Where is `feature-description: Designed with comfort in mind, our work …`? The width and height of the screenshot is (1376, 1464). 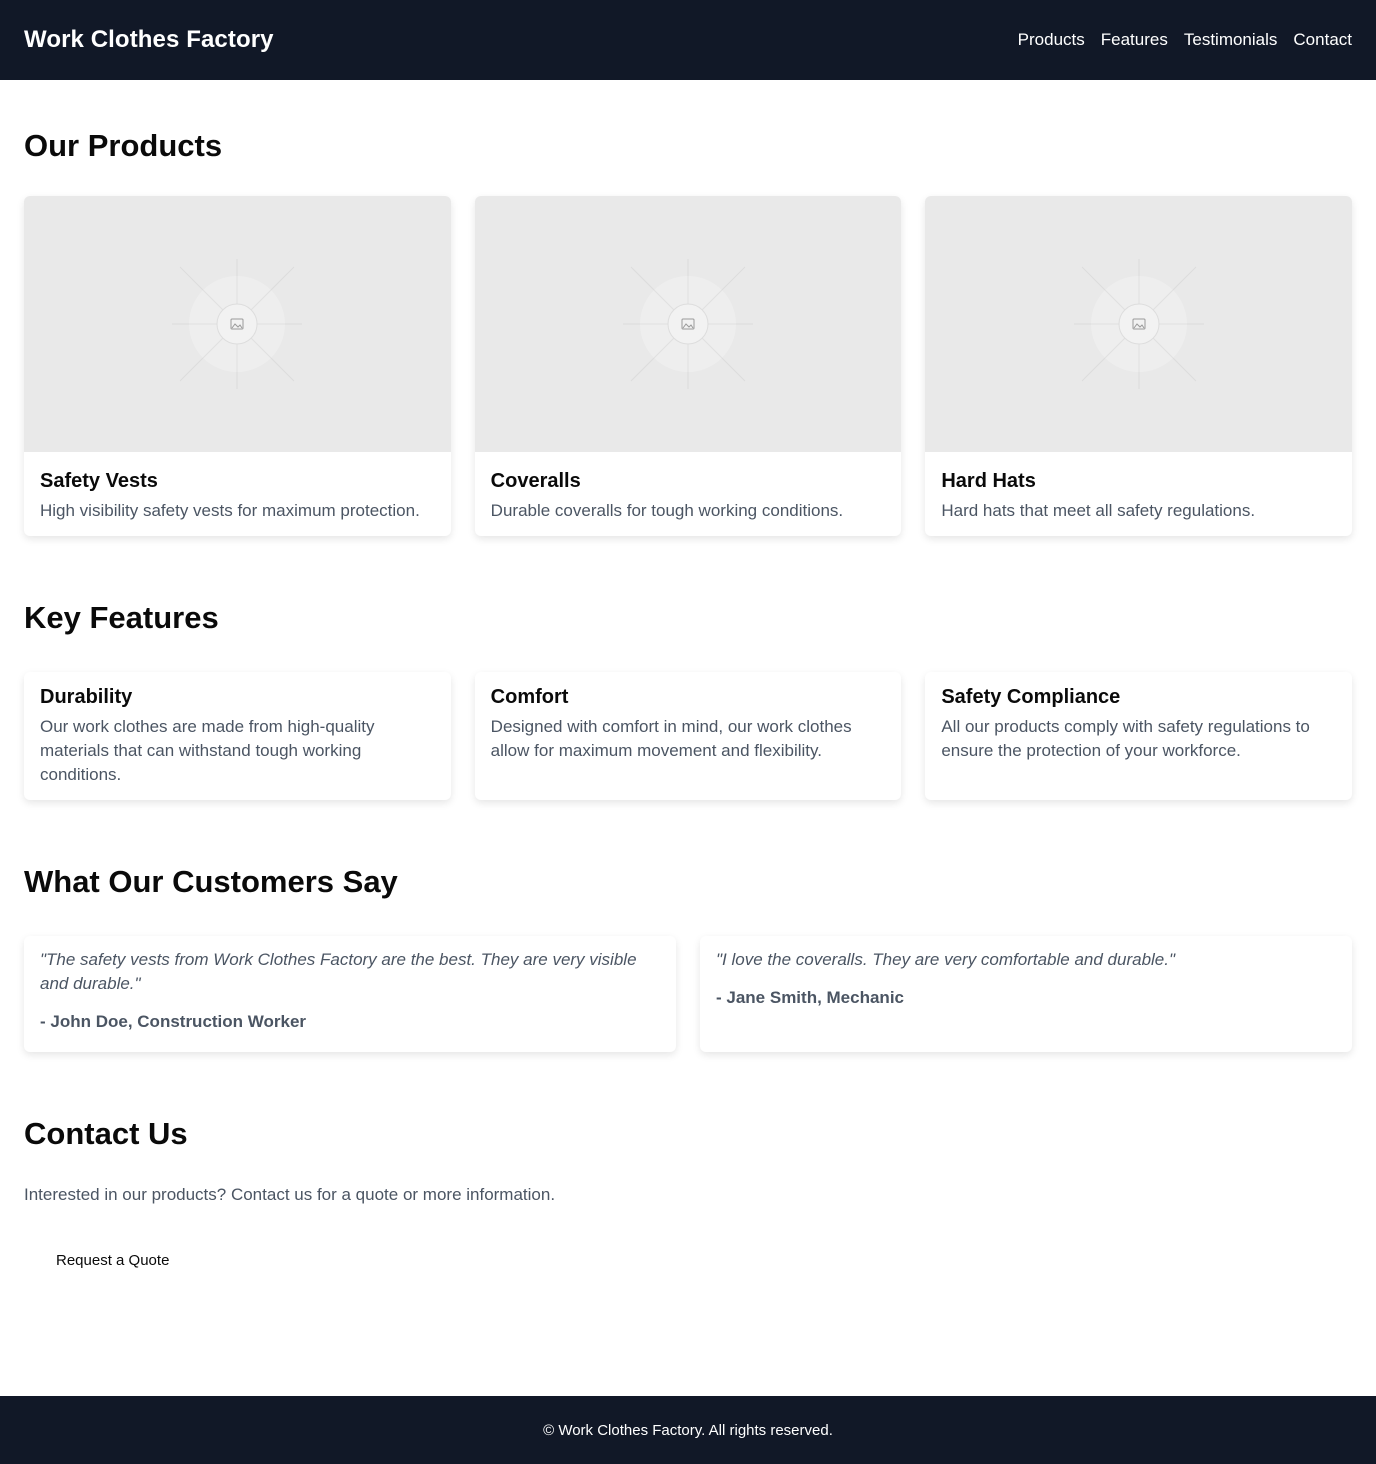
feature-description: Designed with comfort in mind, our work … is located at coordinates (671, 738).